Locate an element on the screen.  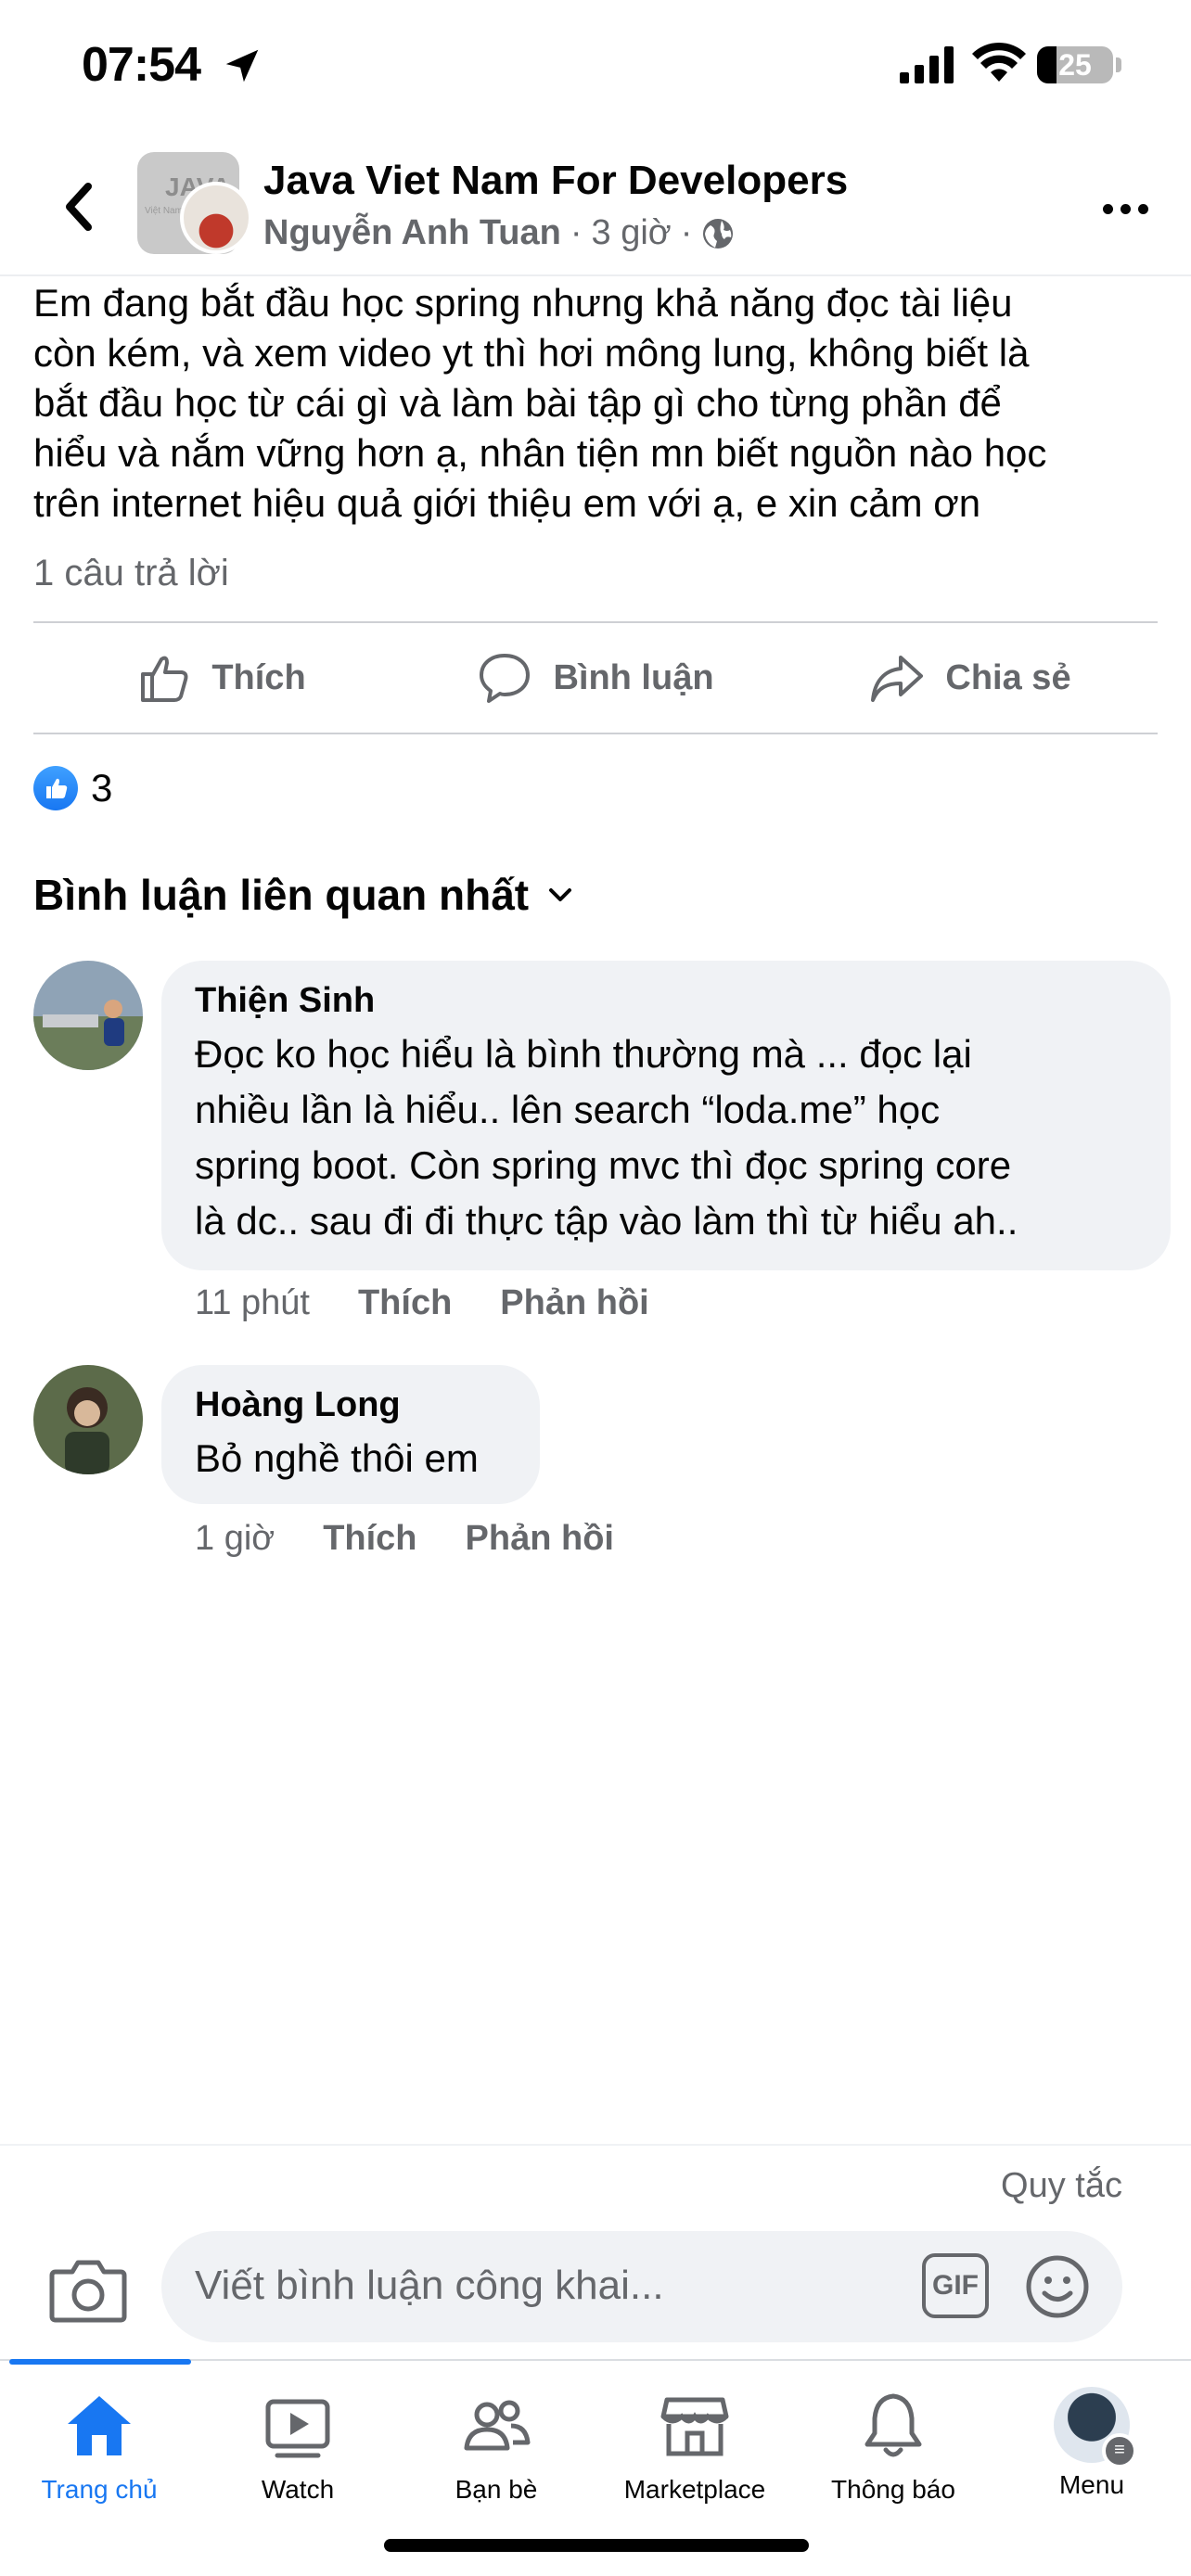
comment-input: Viết bình luận công khai... GIF is located at coordinates (641, 2286).